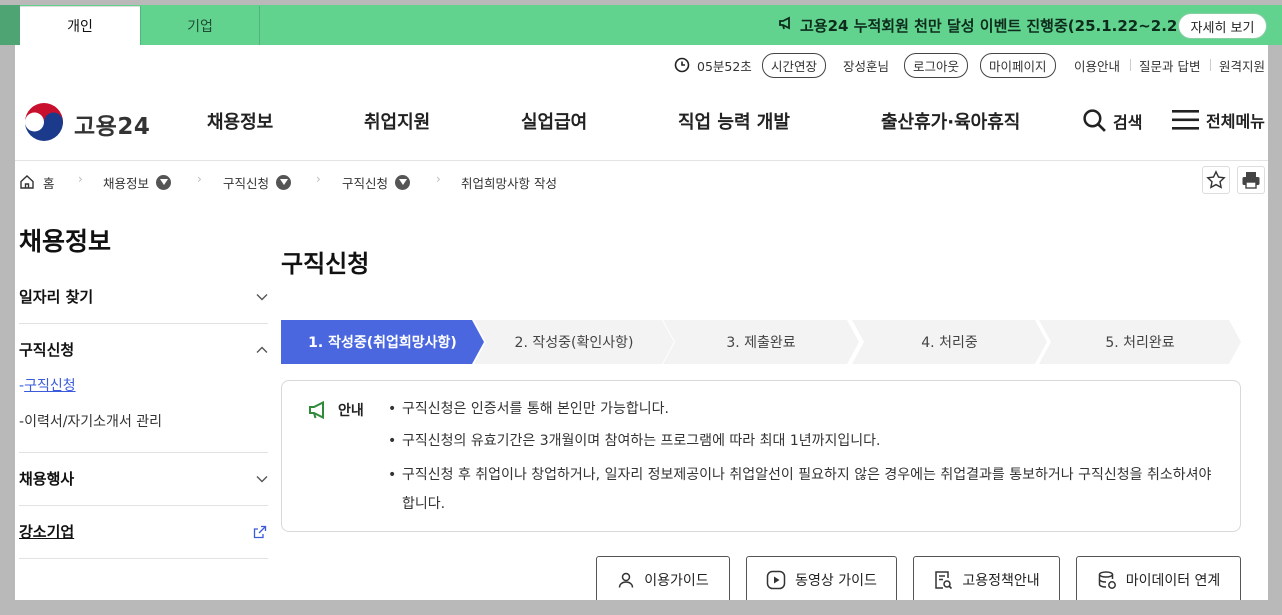 This screenshot has width=1282, height=615. Describe the element at coordinates (1216, 180) in the screenshot. I see `favorite-button` at that location.